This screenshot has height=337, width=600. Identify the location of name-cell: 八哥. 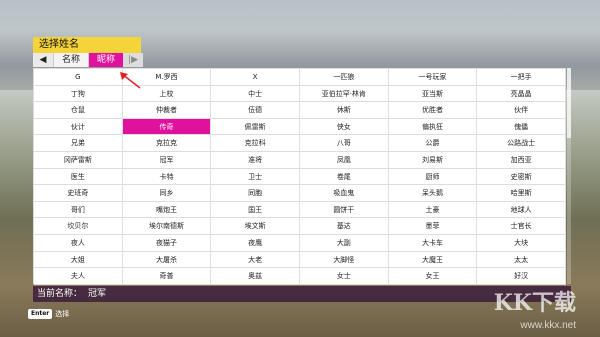
(344, 143).